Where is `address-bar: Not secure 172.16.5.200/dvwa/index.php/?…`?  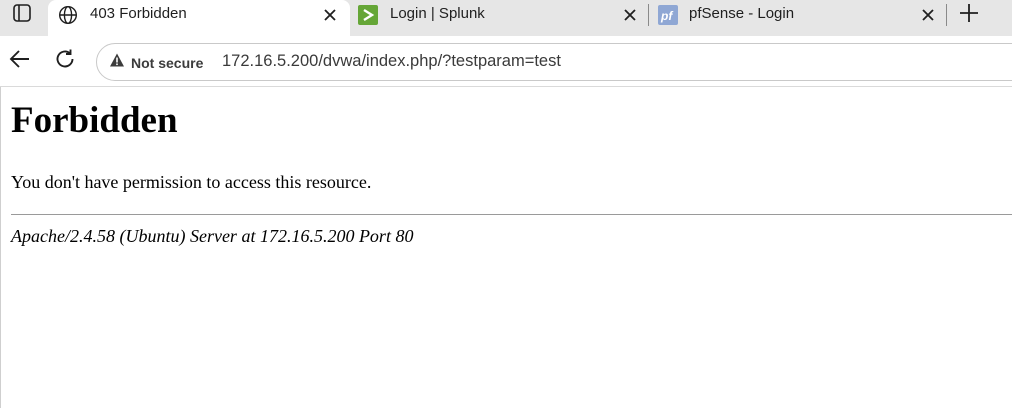
address-bar: Not secure 172.16.5.200/dvwa/index.php/?… is located at coordinates (554, 62).